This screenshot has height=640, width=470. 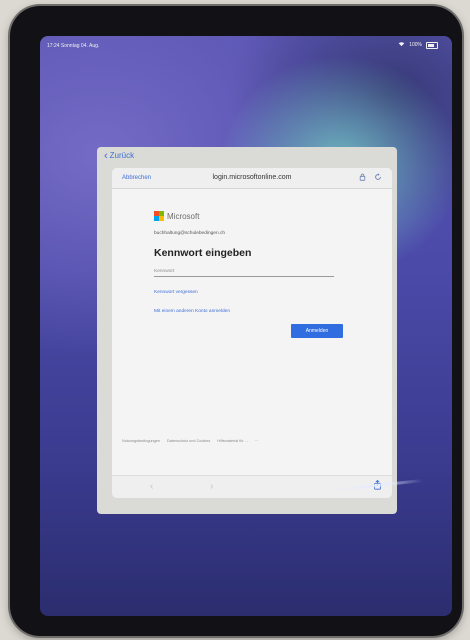 I want to click on status-time: 17:24, so click(x=53, y=46).